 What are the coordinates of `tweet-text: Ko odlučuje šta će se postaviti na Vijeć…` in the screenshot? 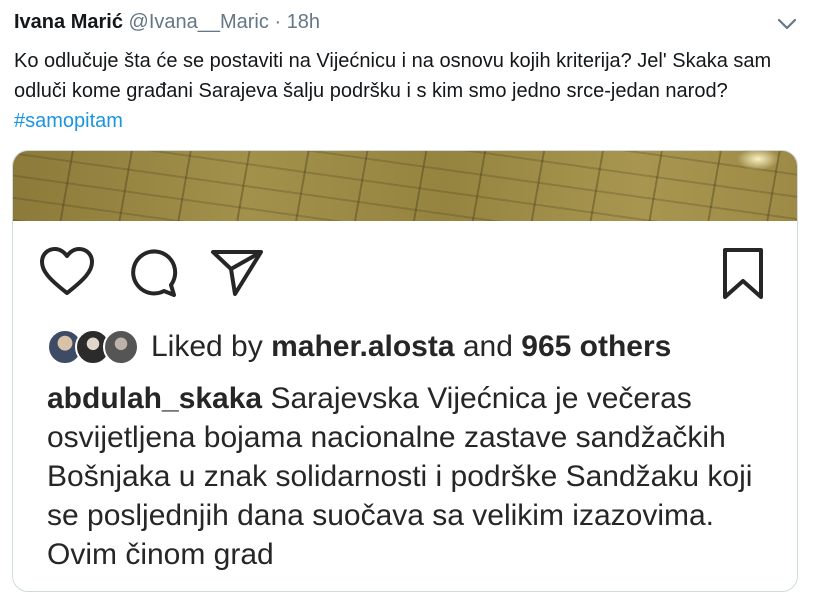 It's located at (409, 91).